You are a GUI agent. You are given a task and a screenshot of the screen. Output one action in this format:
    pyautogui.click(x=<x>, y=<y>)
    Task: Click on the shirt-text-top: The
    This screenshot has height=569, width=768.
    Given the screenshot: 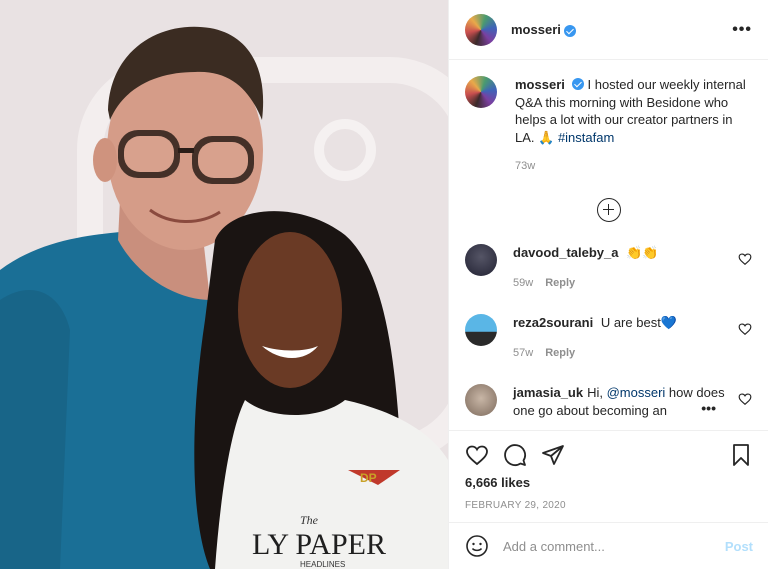 What is the action you would take?
    pyautogui.click(x=309, y=520)
    